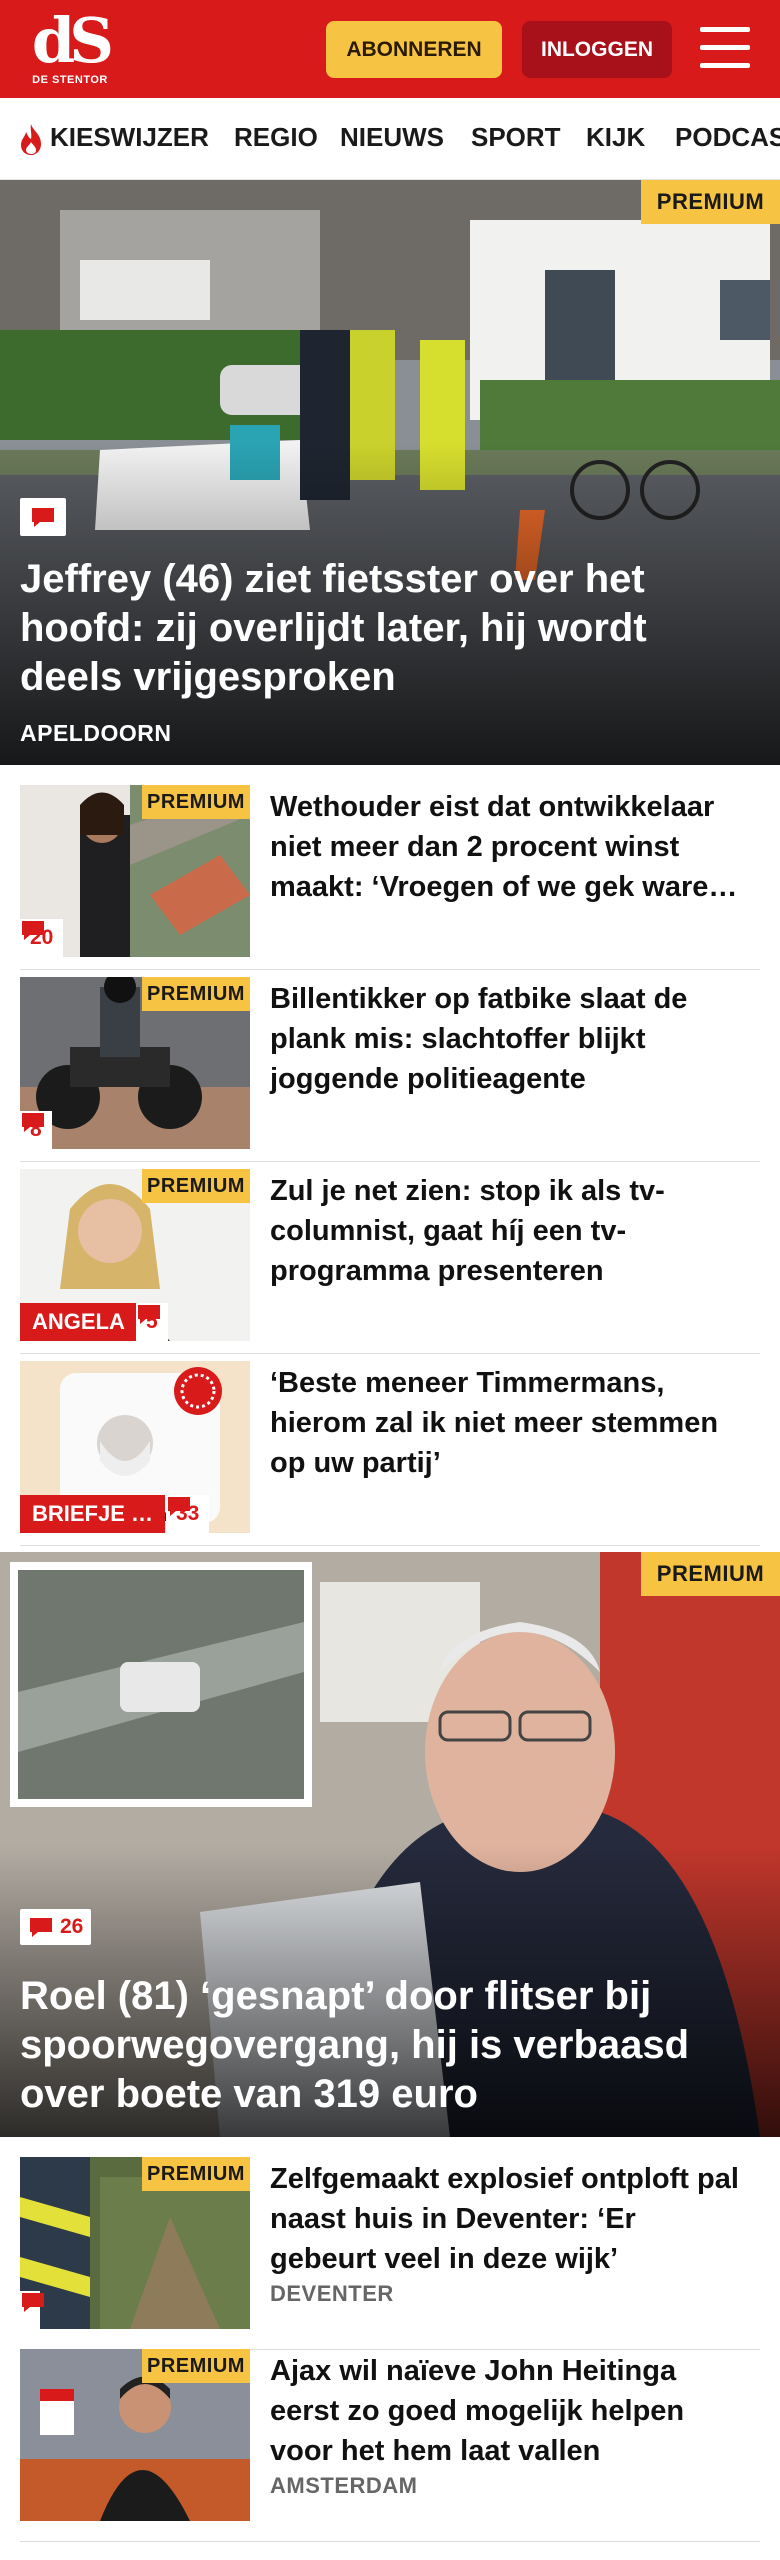 The width and height of the screenshot is (780, 2560). What do you see at coordinates (726, 48) in the screenshot?
I see `menu-icon` at bounding box center [726, 48].